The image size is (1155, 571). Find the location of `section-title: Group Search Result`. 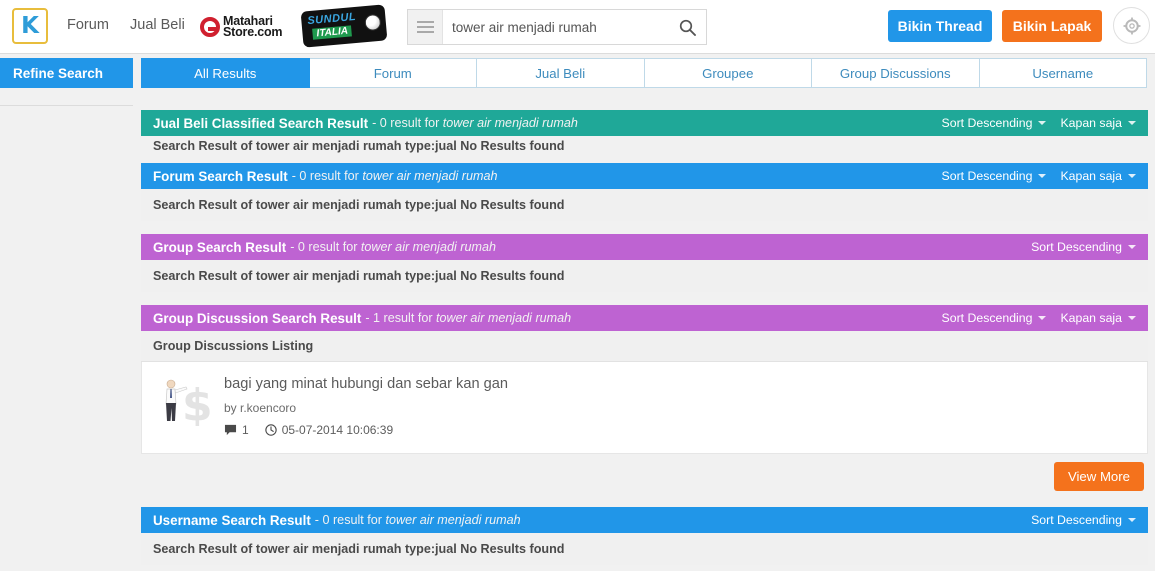

section-title: Group Search Result is located at coordinates (220, 247).